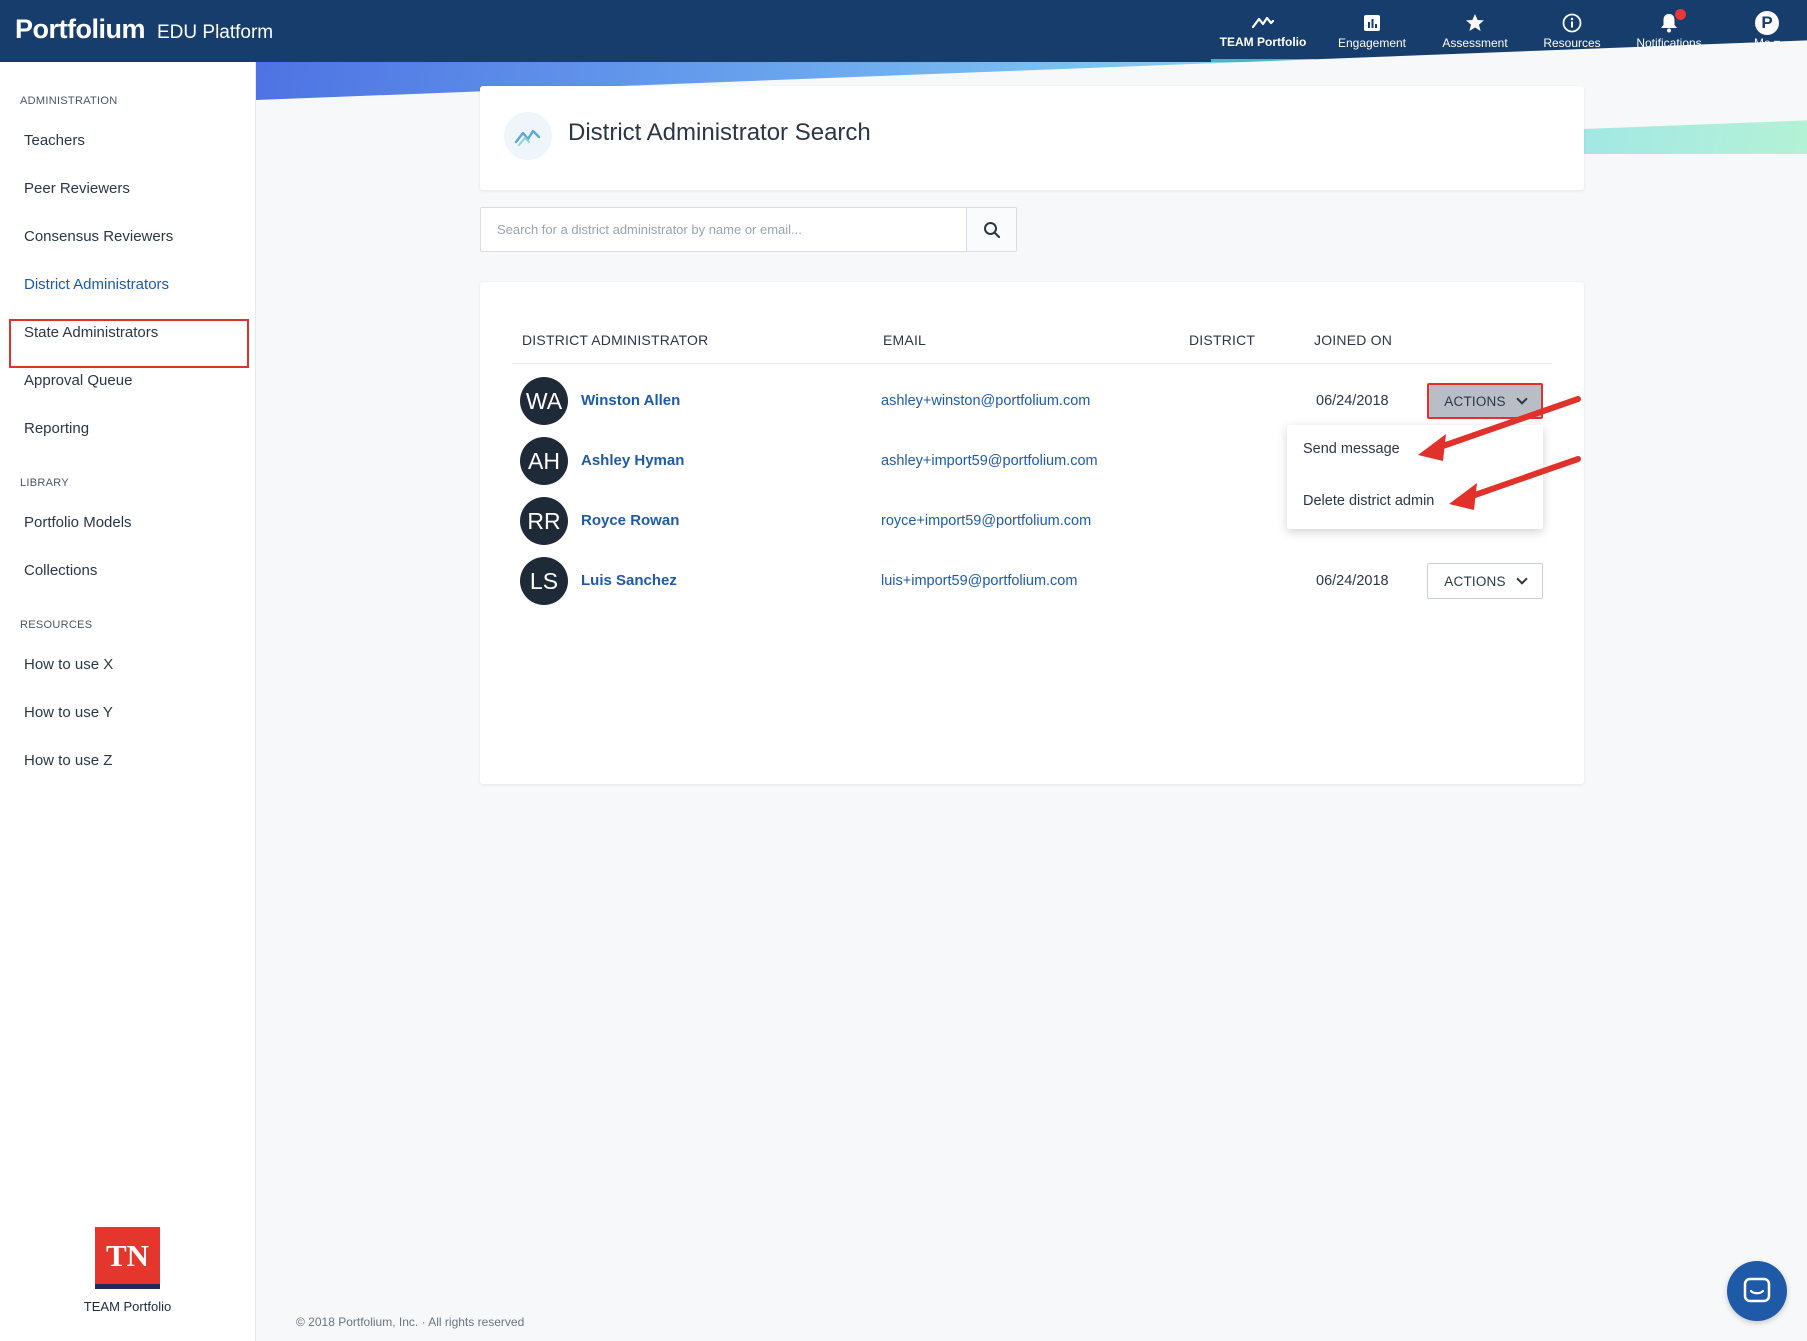  I want to click on annotation-arrows, so click(1499, 453).